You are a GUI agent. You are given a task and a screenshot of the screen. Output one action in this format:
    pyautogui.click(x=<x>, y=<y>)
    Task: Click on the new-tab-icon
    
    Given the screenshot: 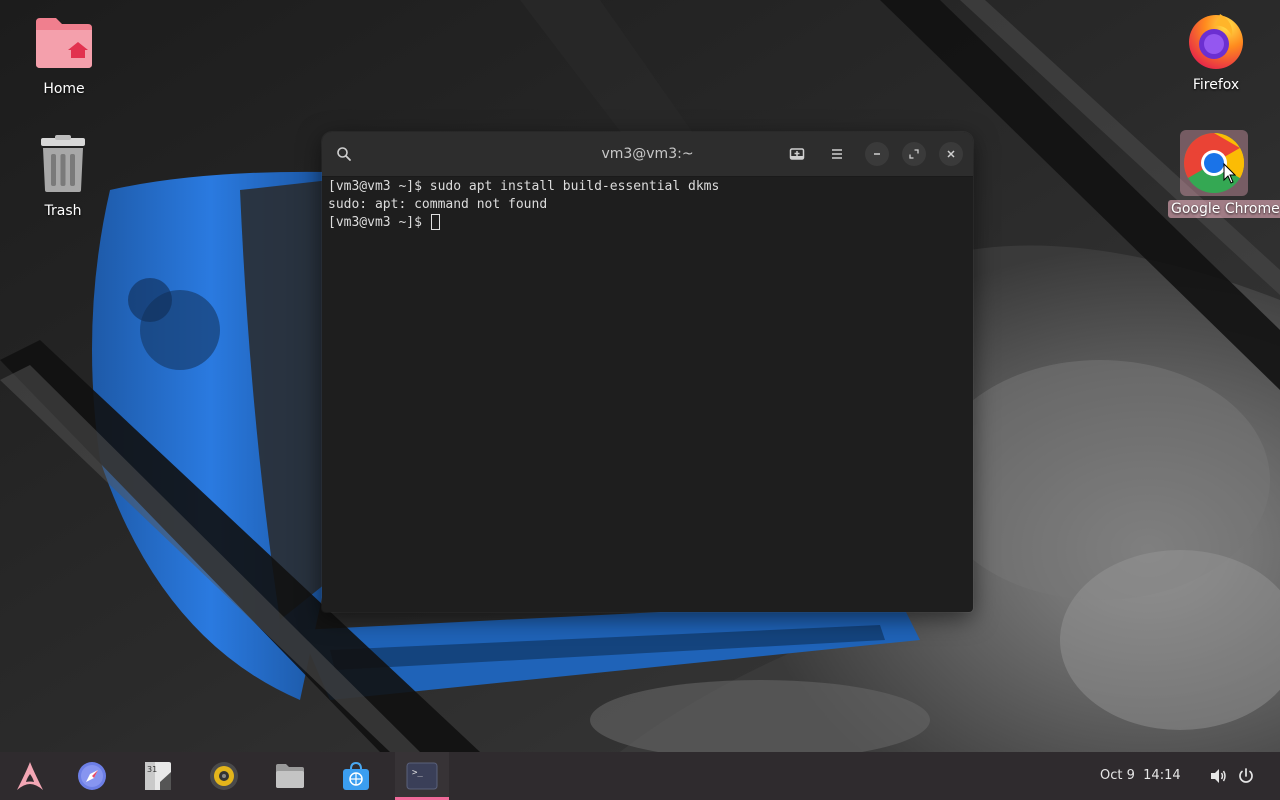 What is the action you would take?
    pyautogui.click(x=797, y=154)
    